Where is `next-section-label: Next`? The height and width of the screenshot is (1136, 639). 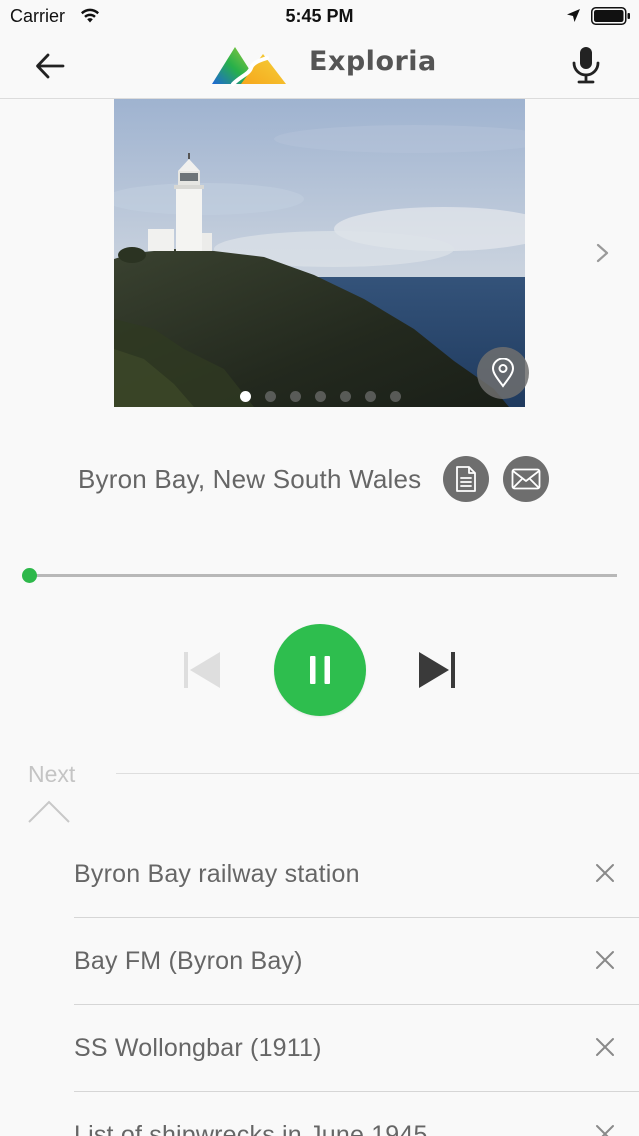
next-section-label: Next is located at coordinates (52, 774).